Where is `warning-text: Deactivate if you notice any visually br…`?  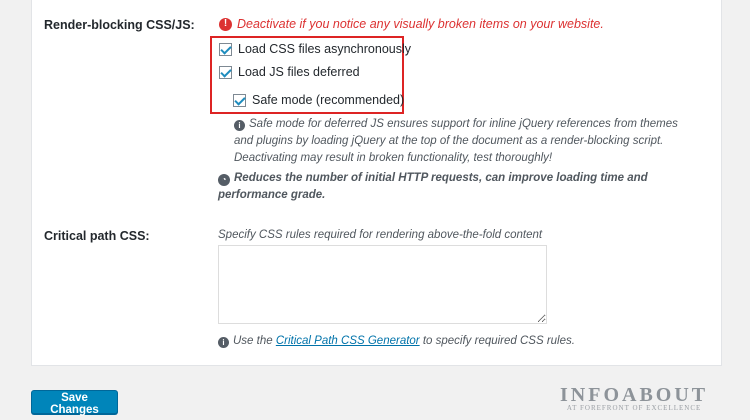 warning-text: Deactivate if you notice any visually br… is located at coordinates (420, 24).